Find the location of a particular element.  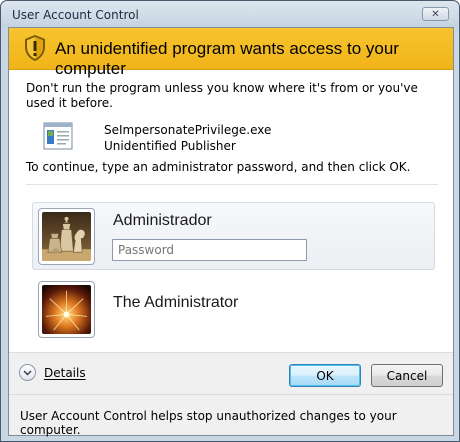

close-button: ✕ is located at coordinates (435, 14).